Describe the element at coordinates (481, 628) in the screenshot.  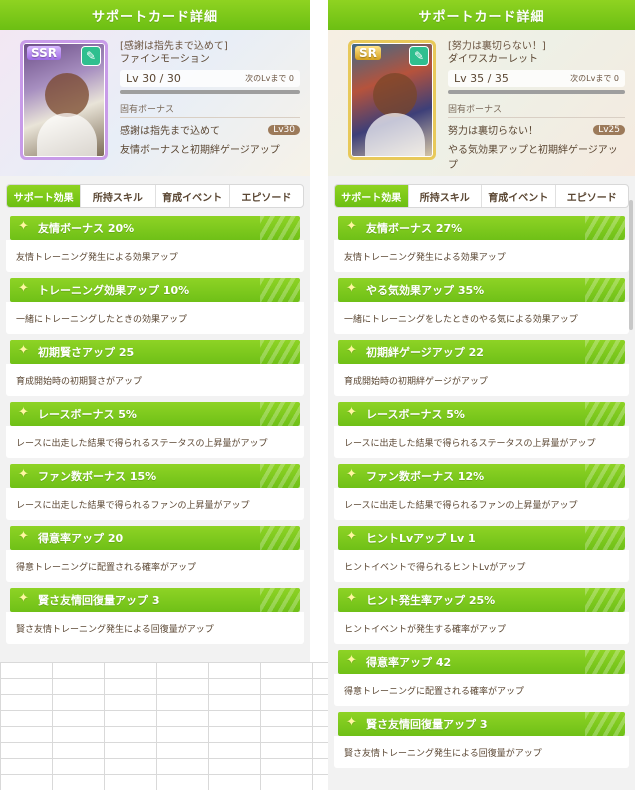
I see `effect-description: ヒントイベントが発生する確率がアップ` at that location.